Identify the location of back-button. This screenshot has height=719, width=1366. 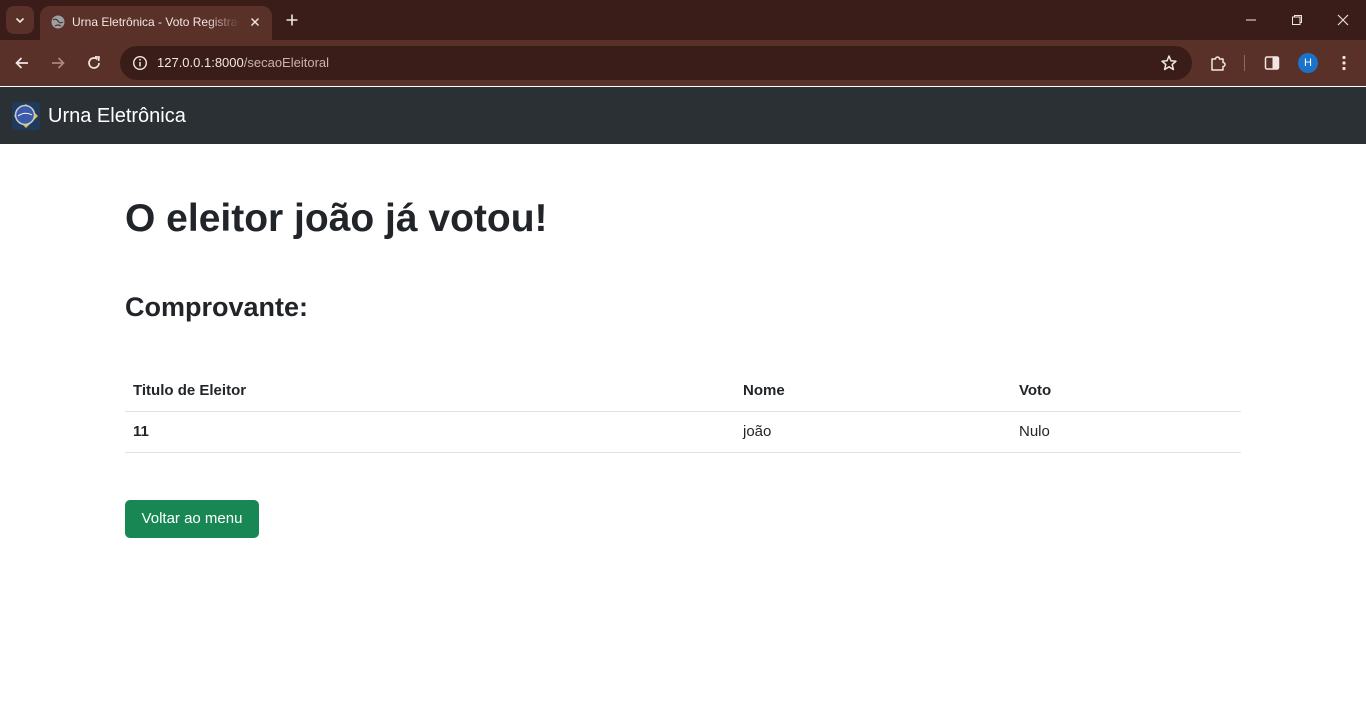
(22, 63).